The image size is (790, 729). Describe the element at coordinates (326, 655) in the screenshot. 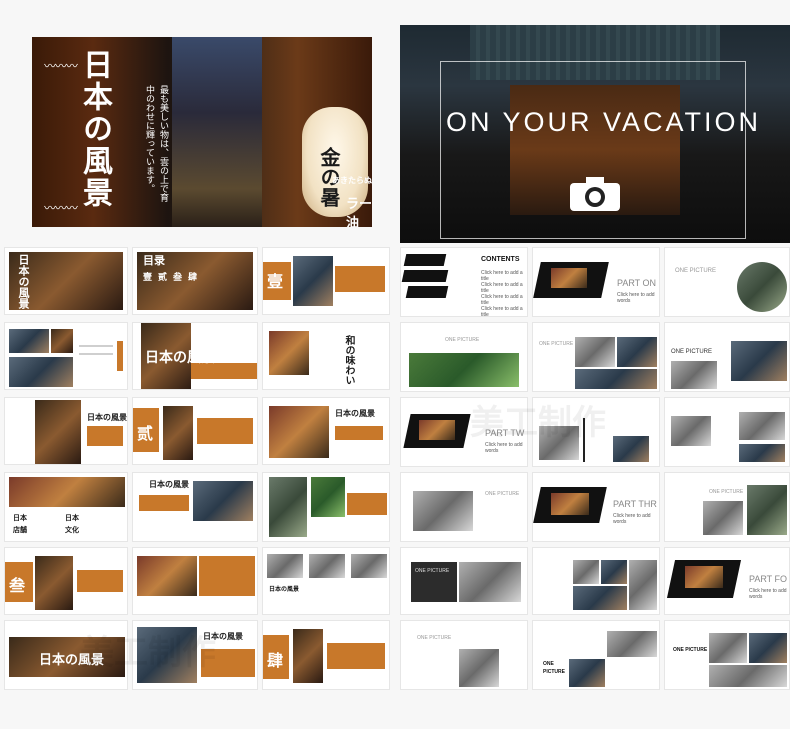

I see `thumb-section-four: 肆` at that location.